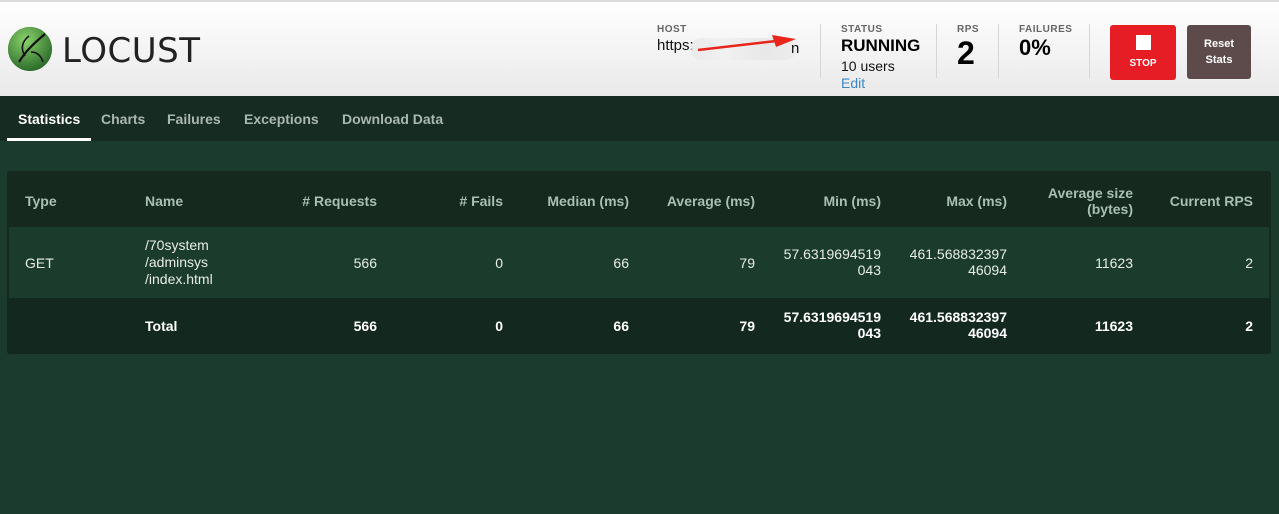  I want to click on failures-value: 0%, so click(1035, 47).